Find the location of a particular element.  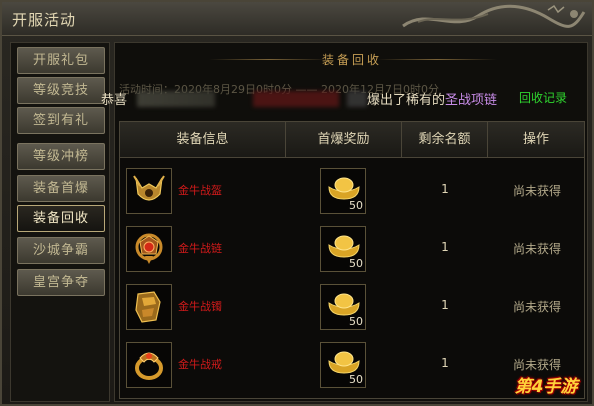

table-row: 金牛战链 50 1 尚未获得 is located at coordinates (352, 249).